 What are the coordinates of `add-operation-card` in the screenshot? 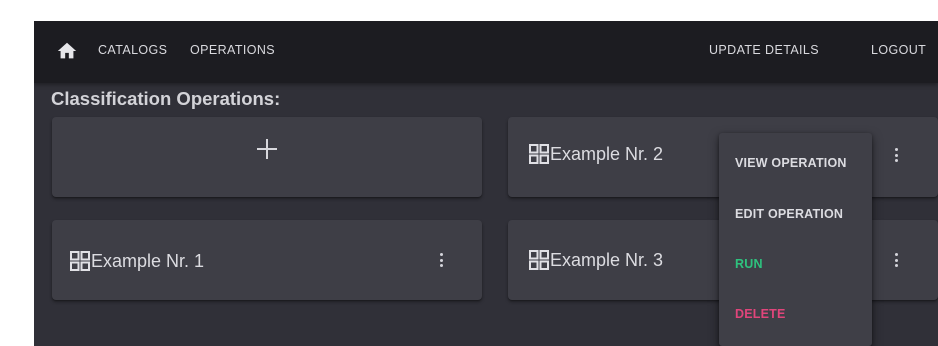 It's located at (267, 157).